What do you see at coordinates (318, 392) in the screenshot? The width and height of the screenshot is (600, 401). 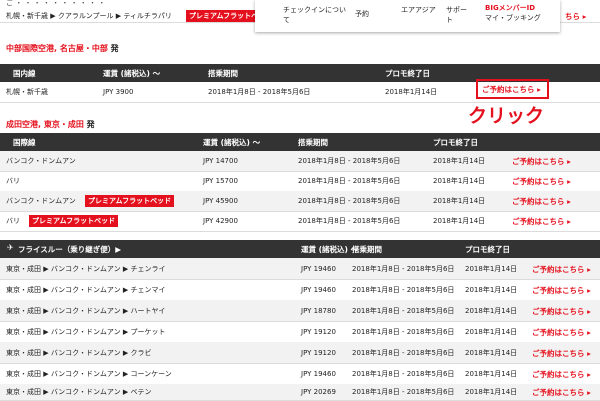 I see `fare-cell: JPY 20269` at bounding box center [318, 392].